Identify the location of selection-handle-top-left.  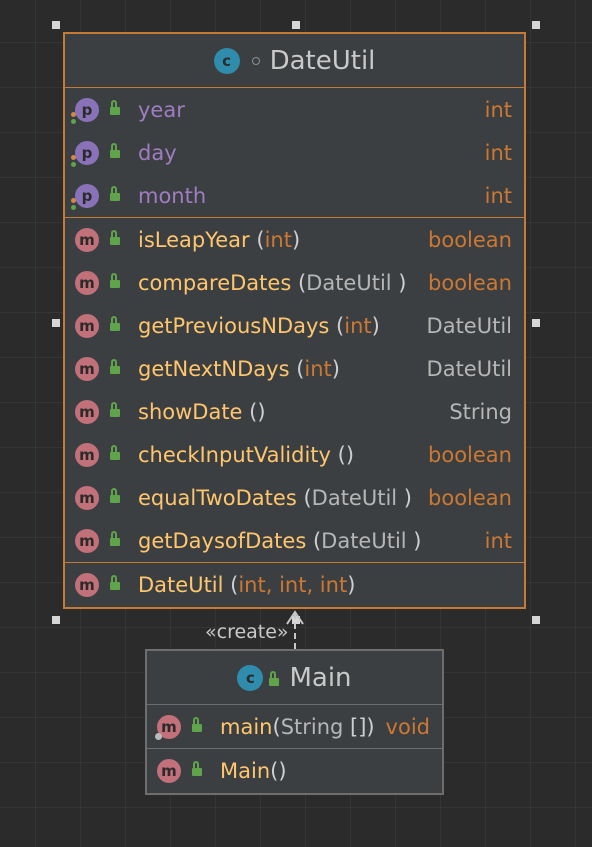
(56, 25).